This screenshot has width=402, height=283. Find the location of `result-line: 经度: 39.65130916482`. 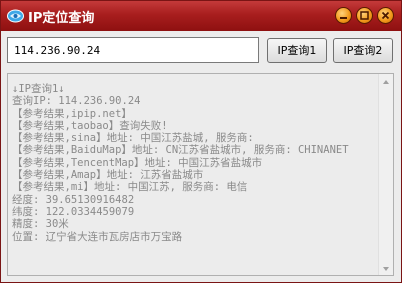

result-line: 经度: 39.65130916482 is located at coordinates (73, 199).